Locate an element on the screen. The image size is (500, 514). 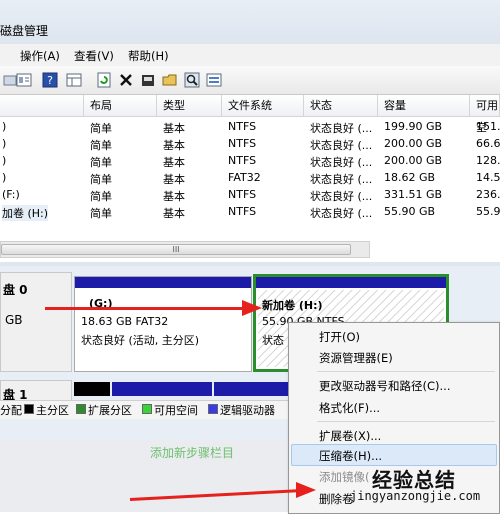
cell-free: 14.54 is located at coordinates (488, 177).